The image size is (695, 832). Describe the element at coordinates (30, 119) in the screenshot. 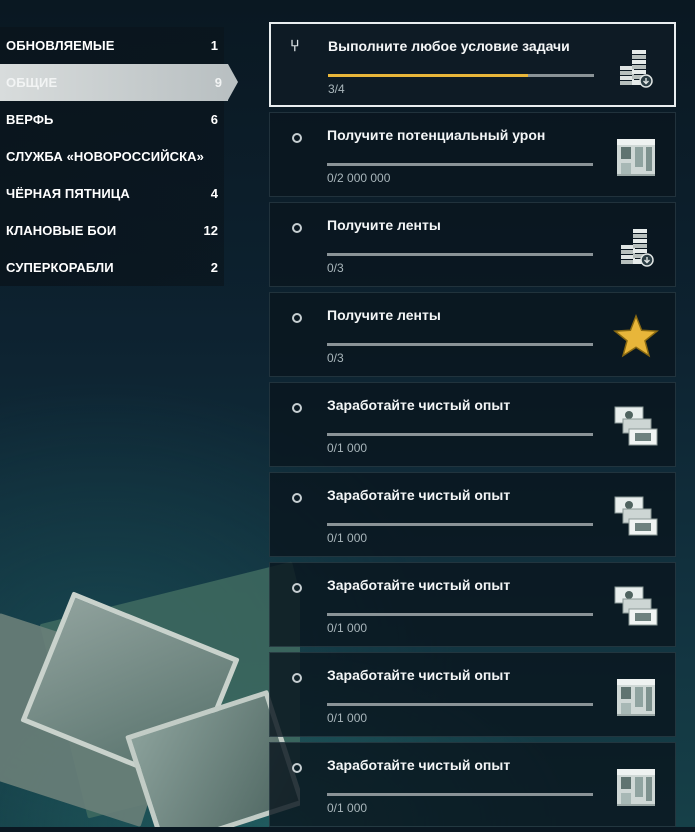

I see `category-label: ВЕРФЬ` at that location.